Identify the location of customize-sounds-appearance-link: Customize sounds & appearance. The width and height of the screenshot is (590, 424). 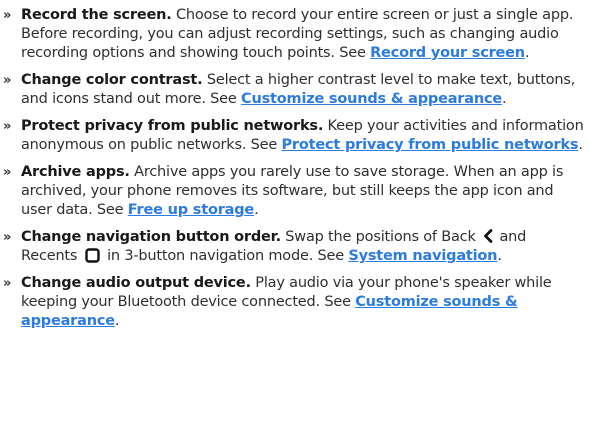
(371, 99).